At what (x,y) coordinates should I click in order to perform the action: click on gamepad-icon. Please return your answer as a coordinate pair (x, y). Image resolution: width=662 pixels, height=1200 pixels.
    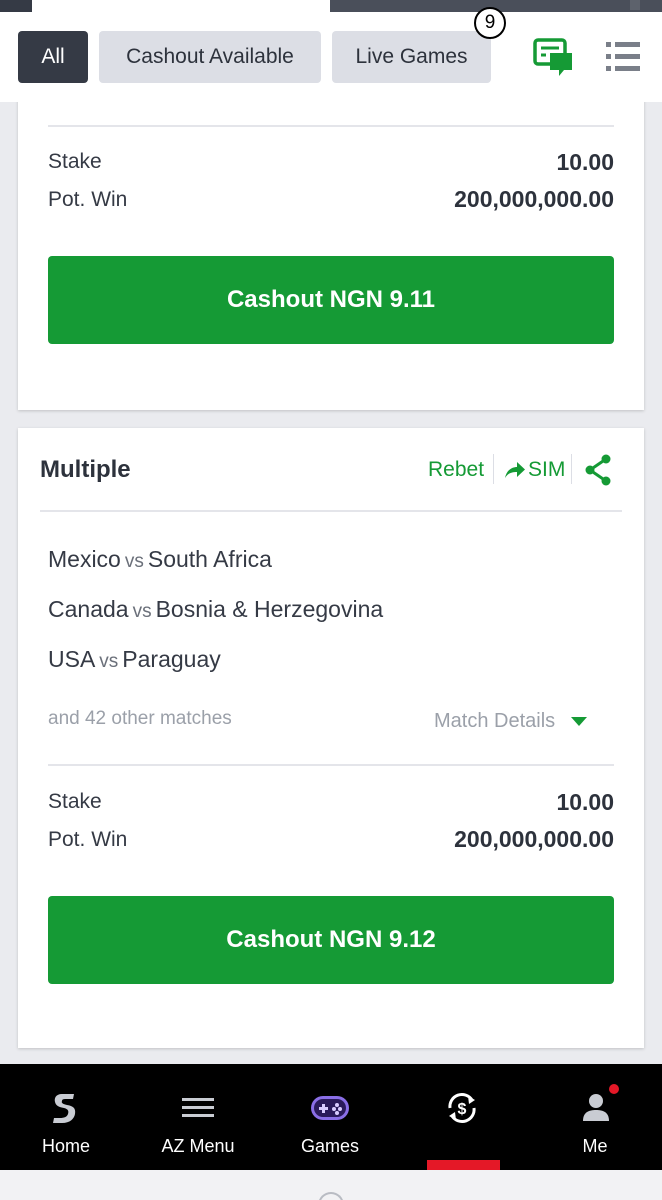
    Looking at the image, I should click on (330, 1108).